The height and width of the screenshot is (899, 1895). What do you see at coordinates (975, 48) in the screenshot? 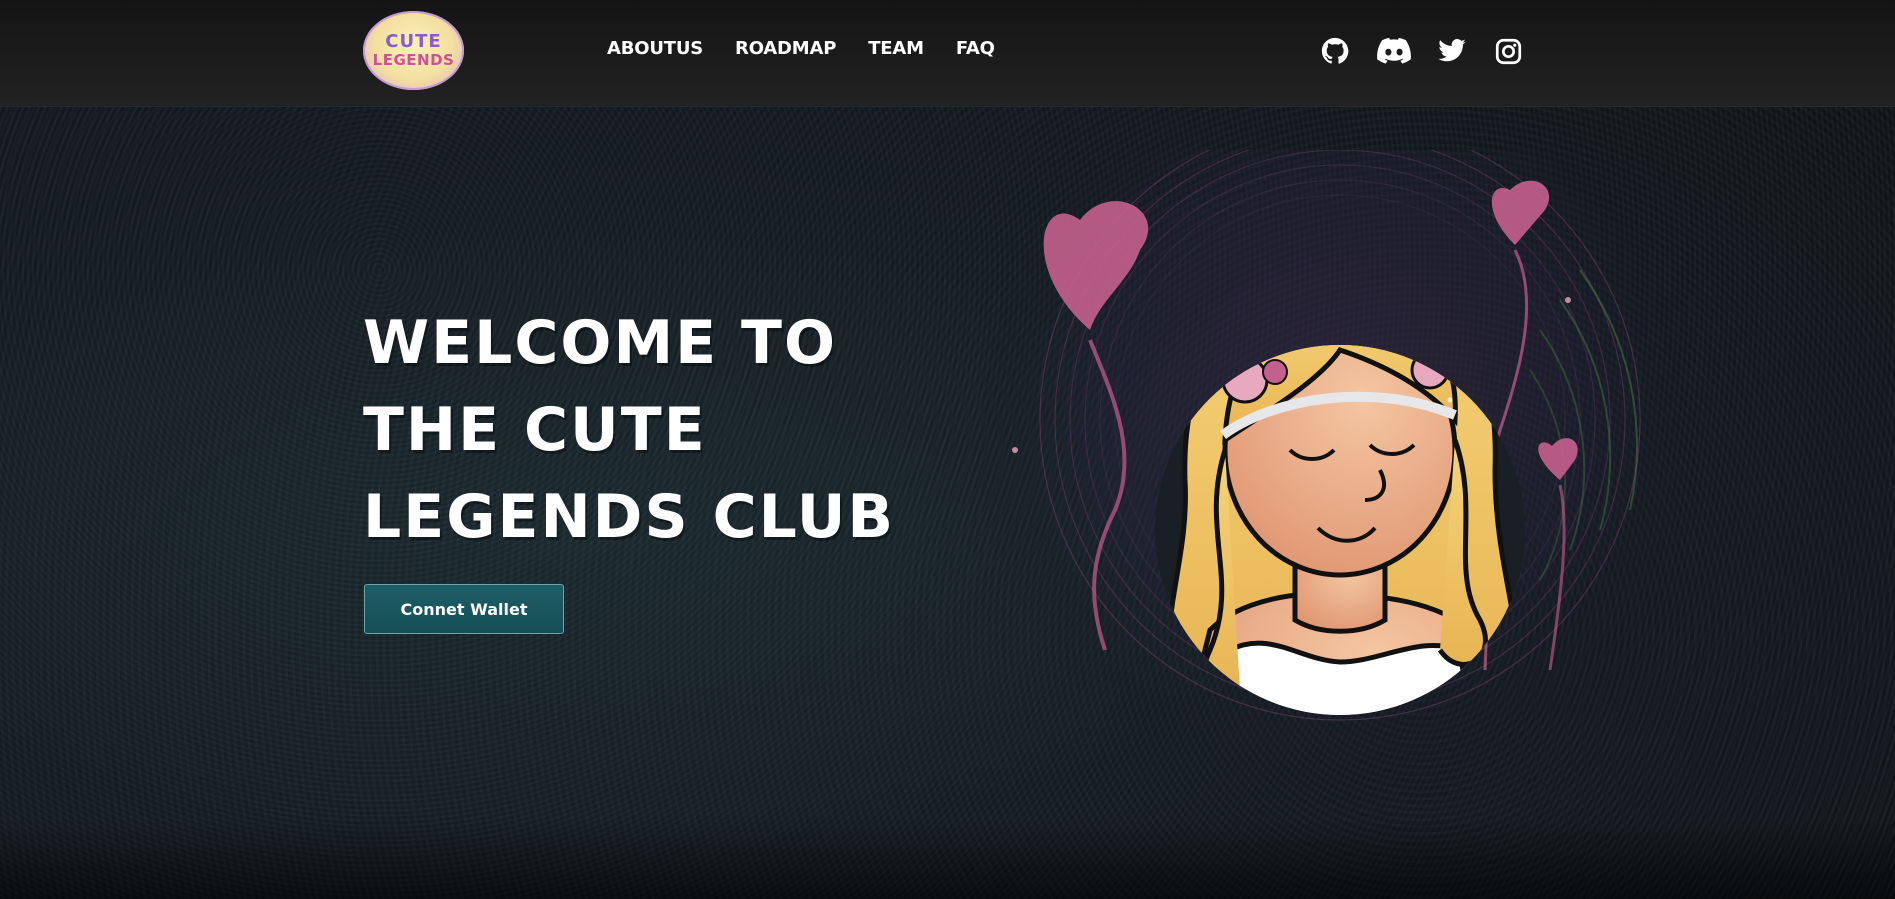
I see `nav-link-faq: FAQ` at bounding box center [975, 48].